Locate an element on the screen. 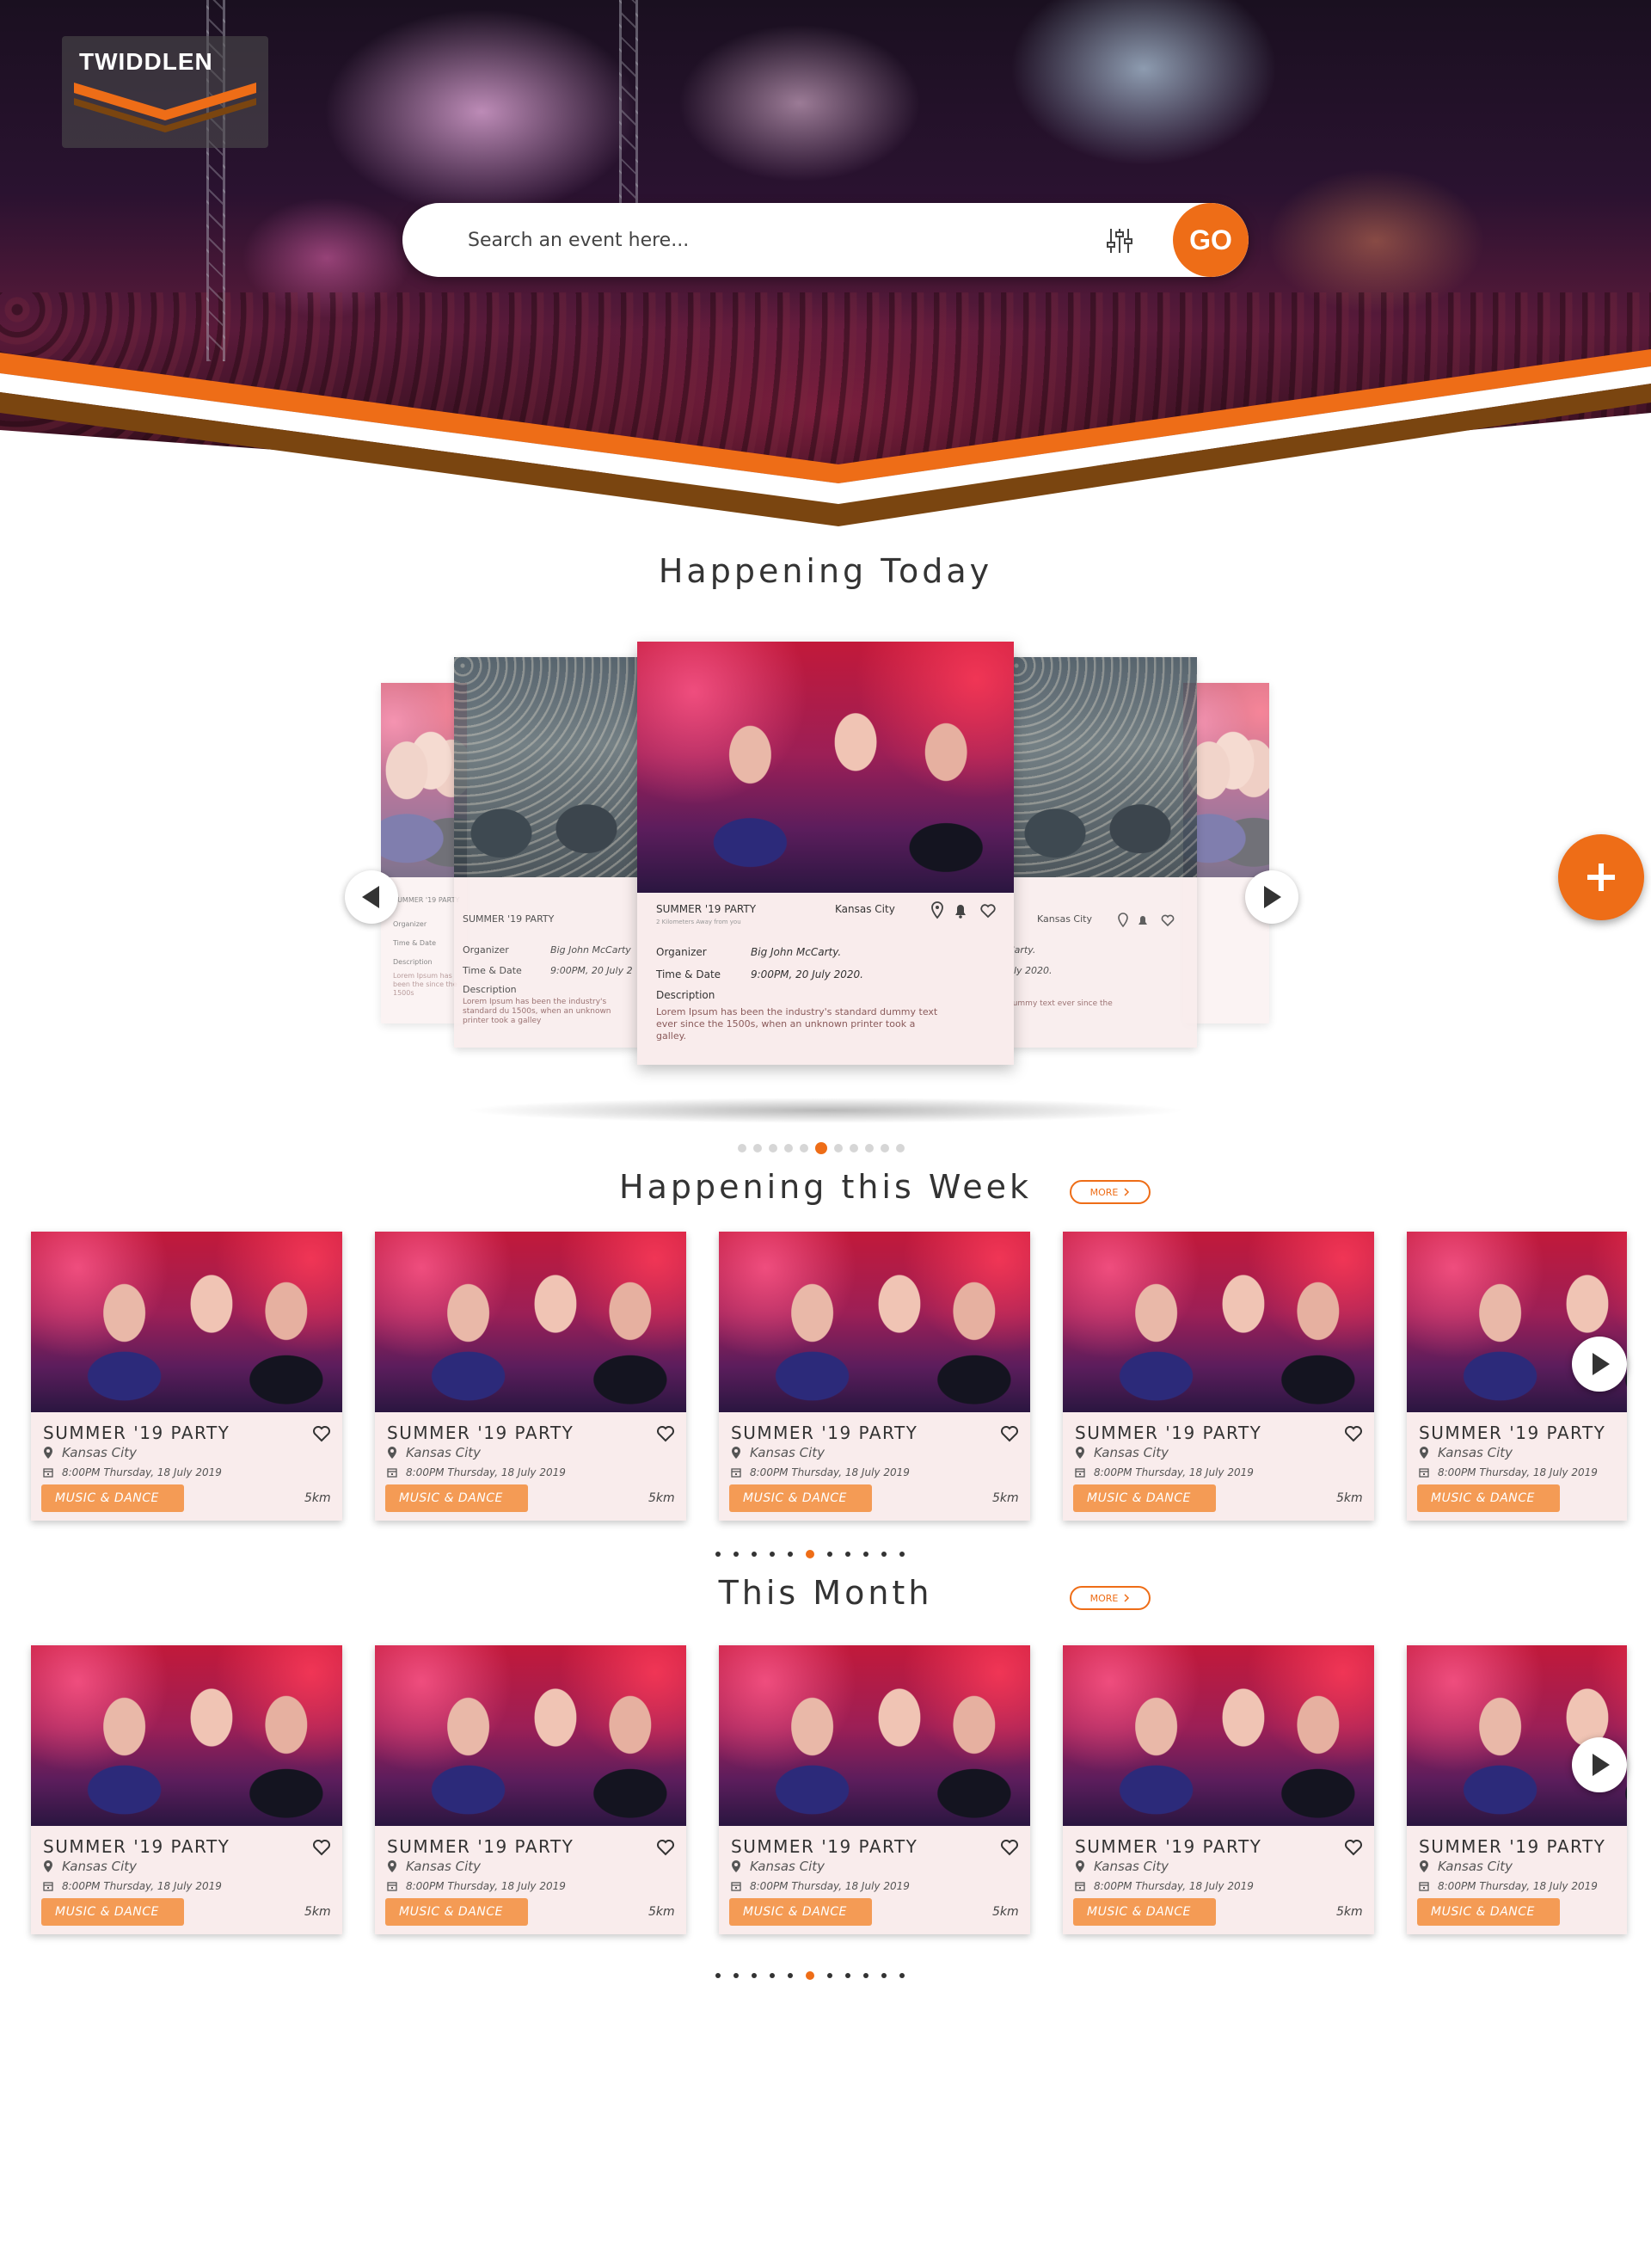 The image size is (1651, 2268). description-label: Description is located at coordinates (685, 995).